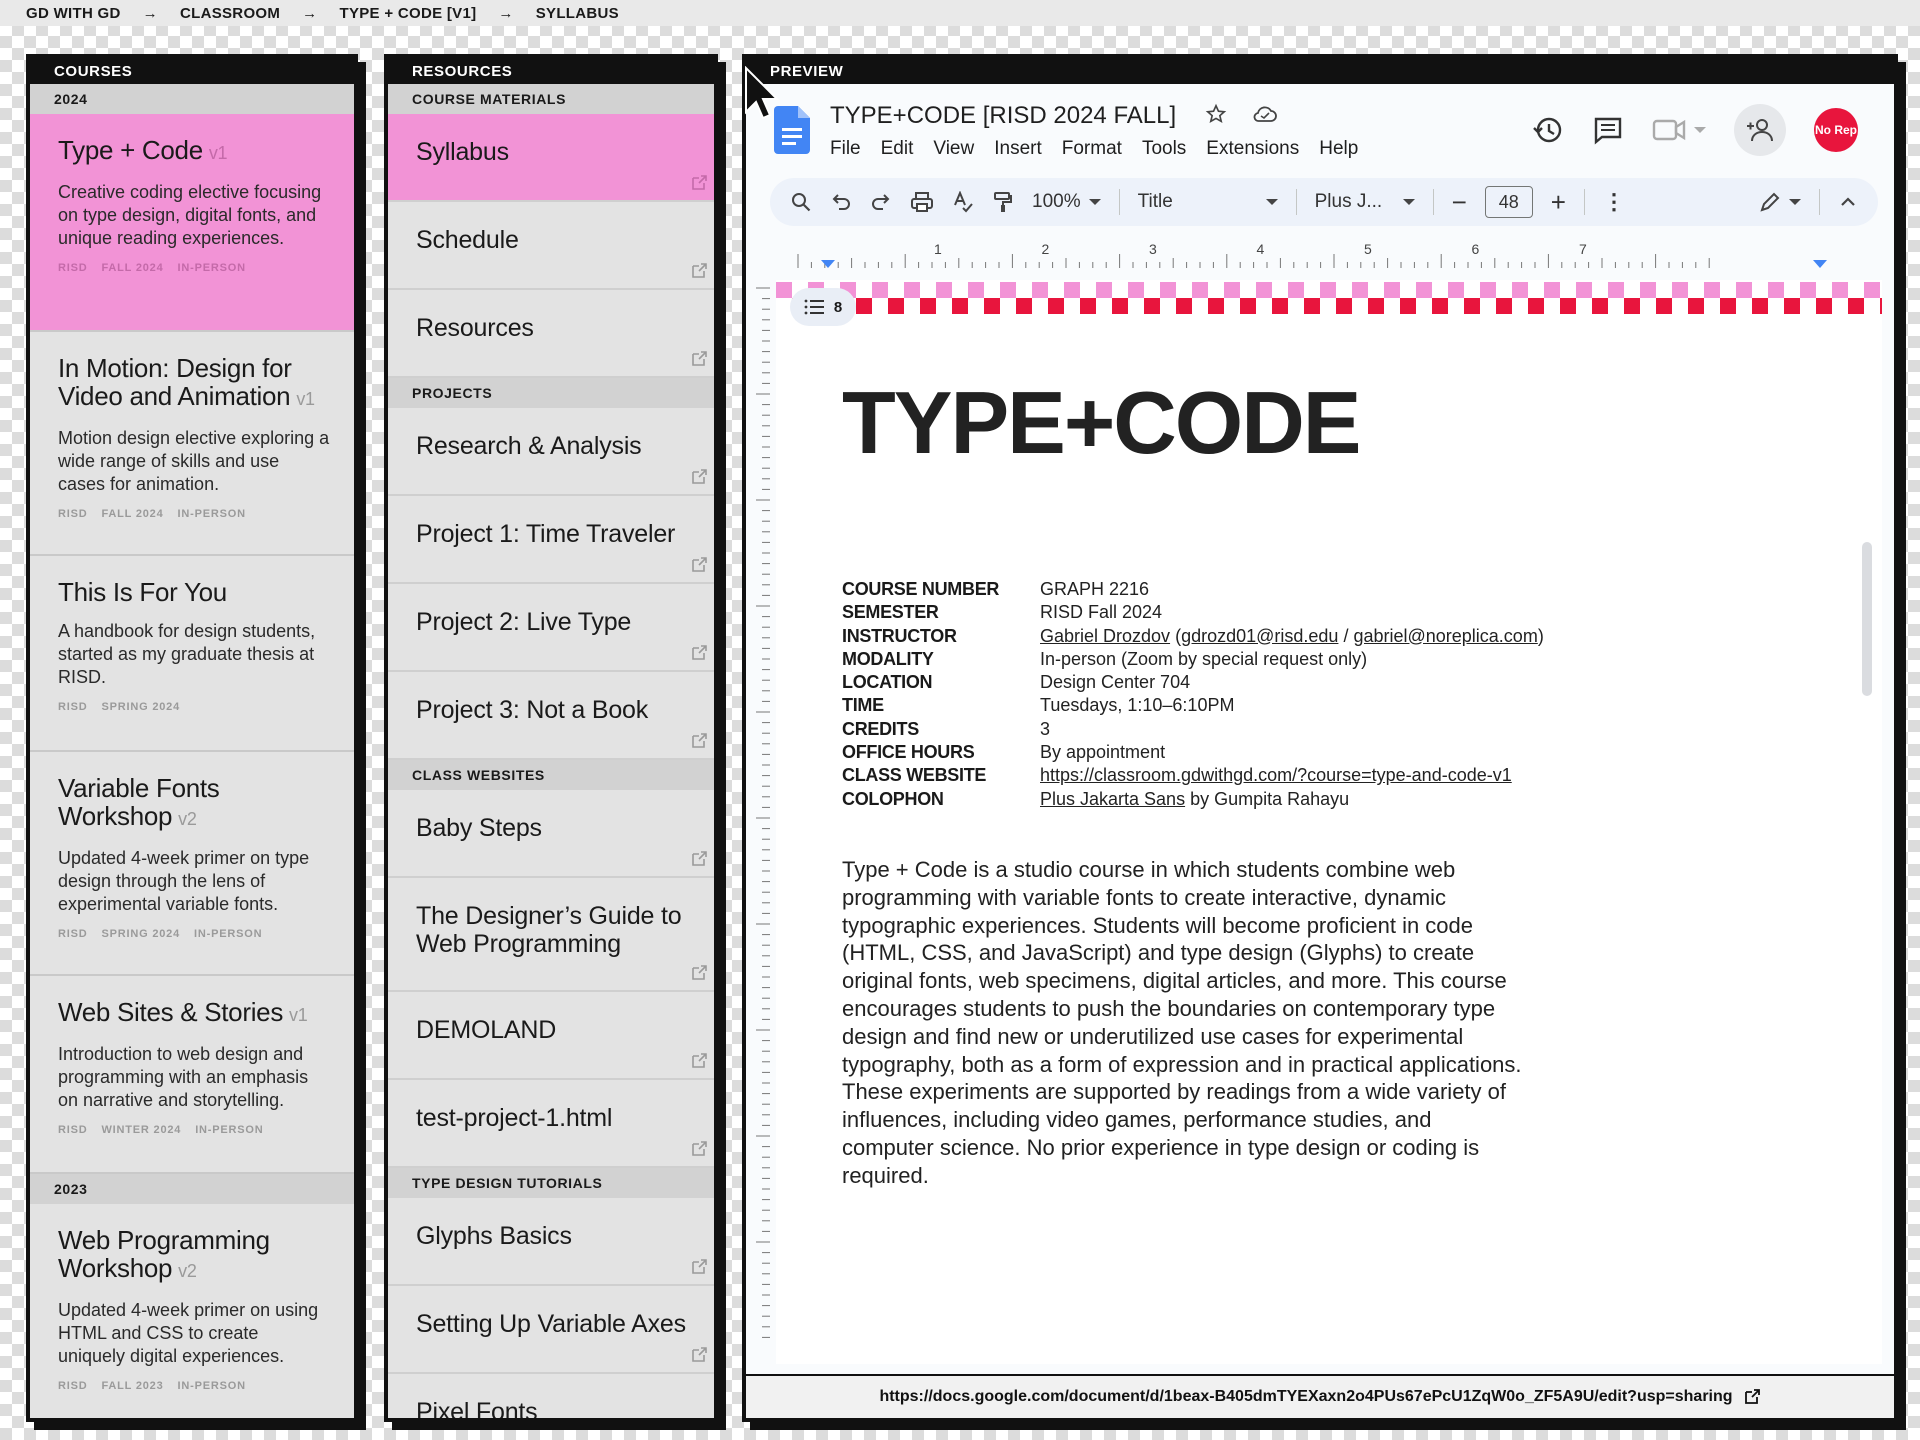  What do you see at coordinates (551, 1036) in the screenshot?
I see `resource-item-demoland: DEMOLAND` at bounding box center [551, 1036].